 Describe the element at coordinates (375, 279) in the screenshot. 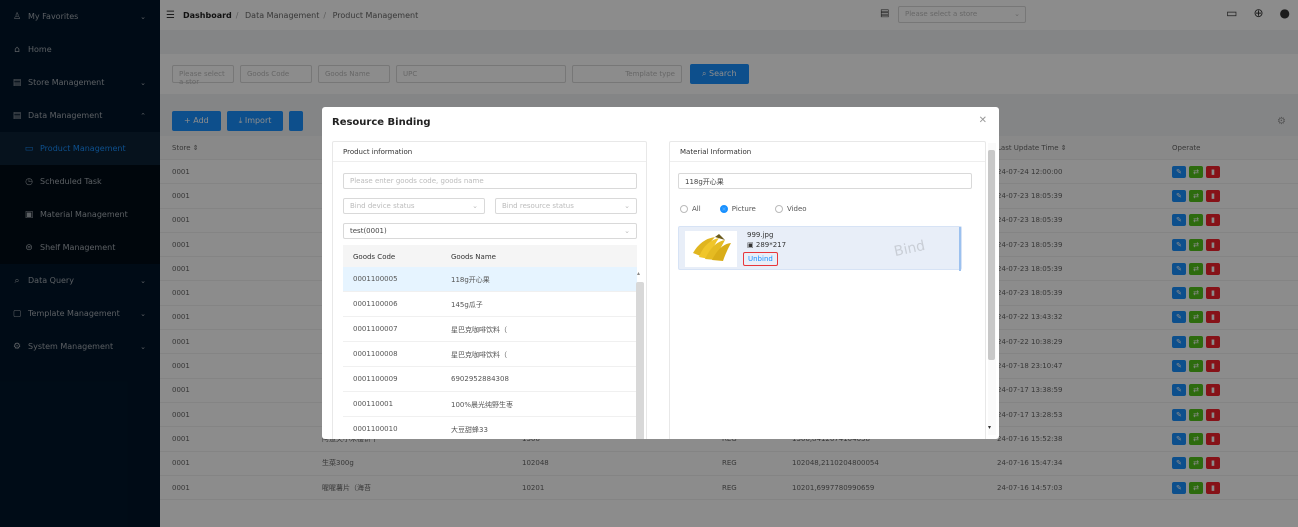

I see `goods-code: 0001100005` at that location.